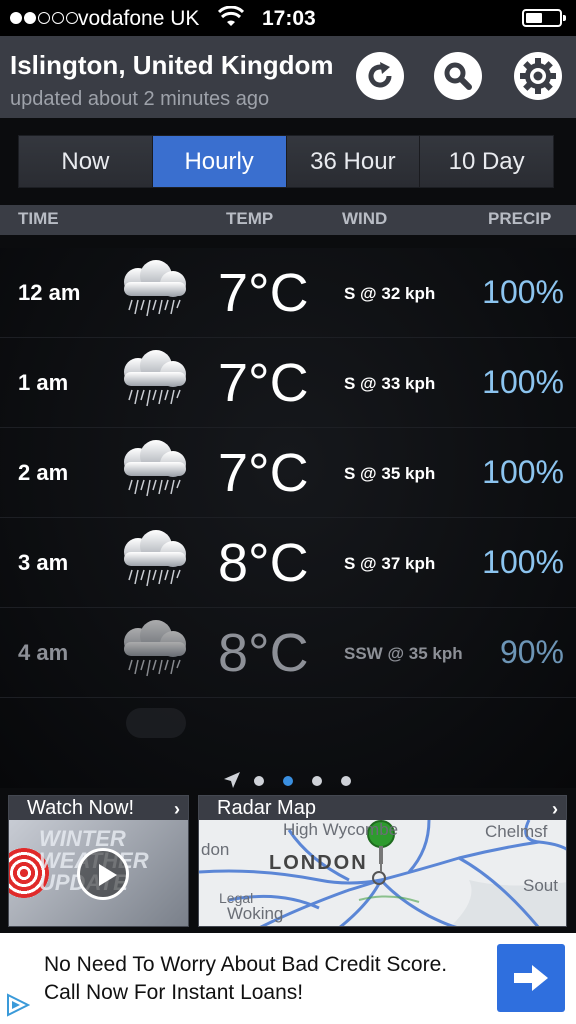 The image size is (576, 1024). I want to click on map-label: don, so click(215, 849).